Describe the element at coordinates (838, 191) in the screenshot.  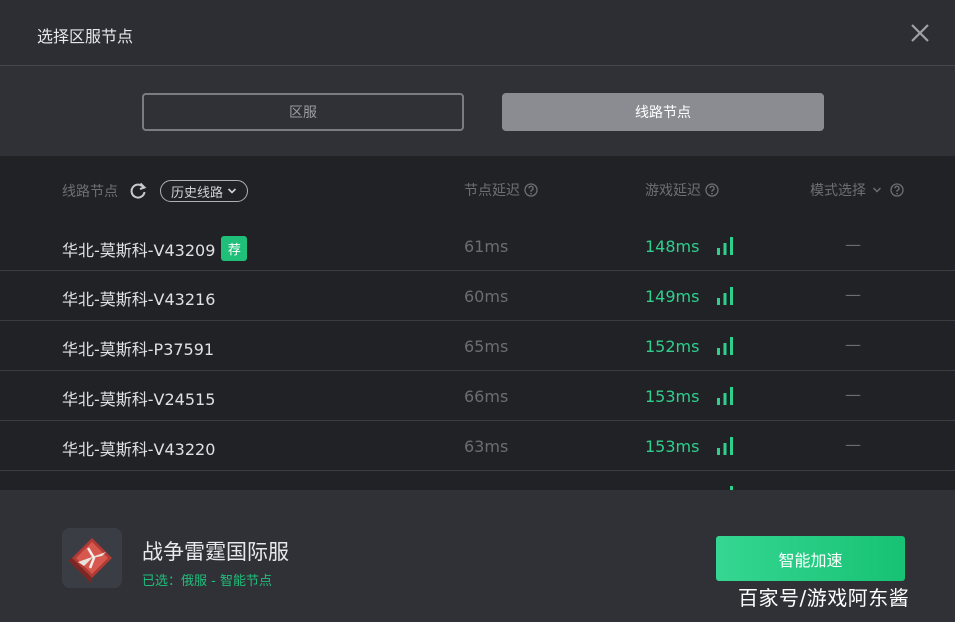
I see `header-mode-label: 模式选择` at that location.